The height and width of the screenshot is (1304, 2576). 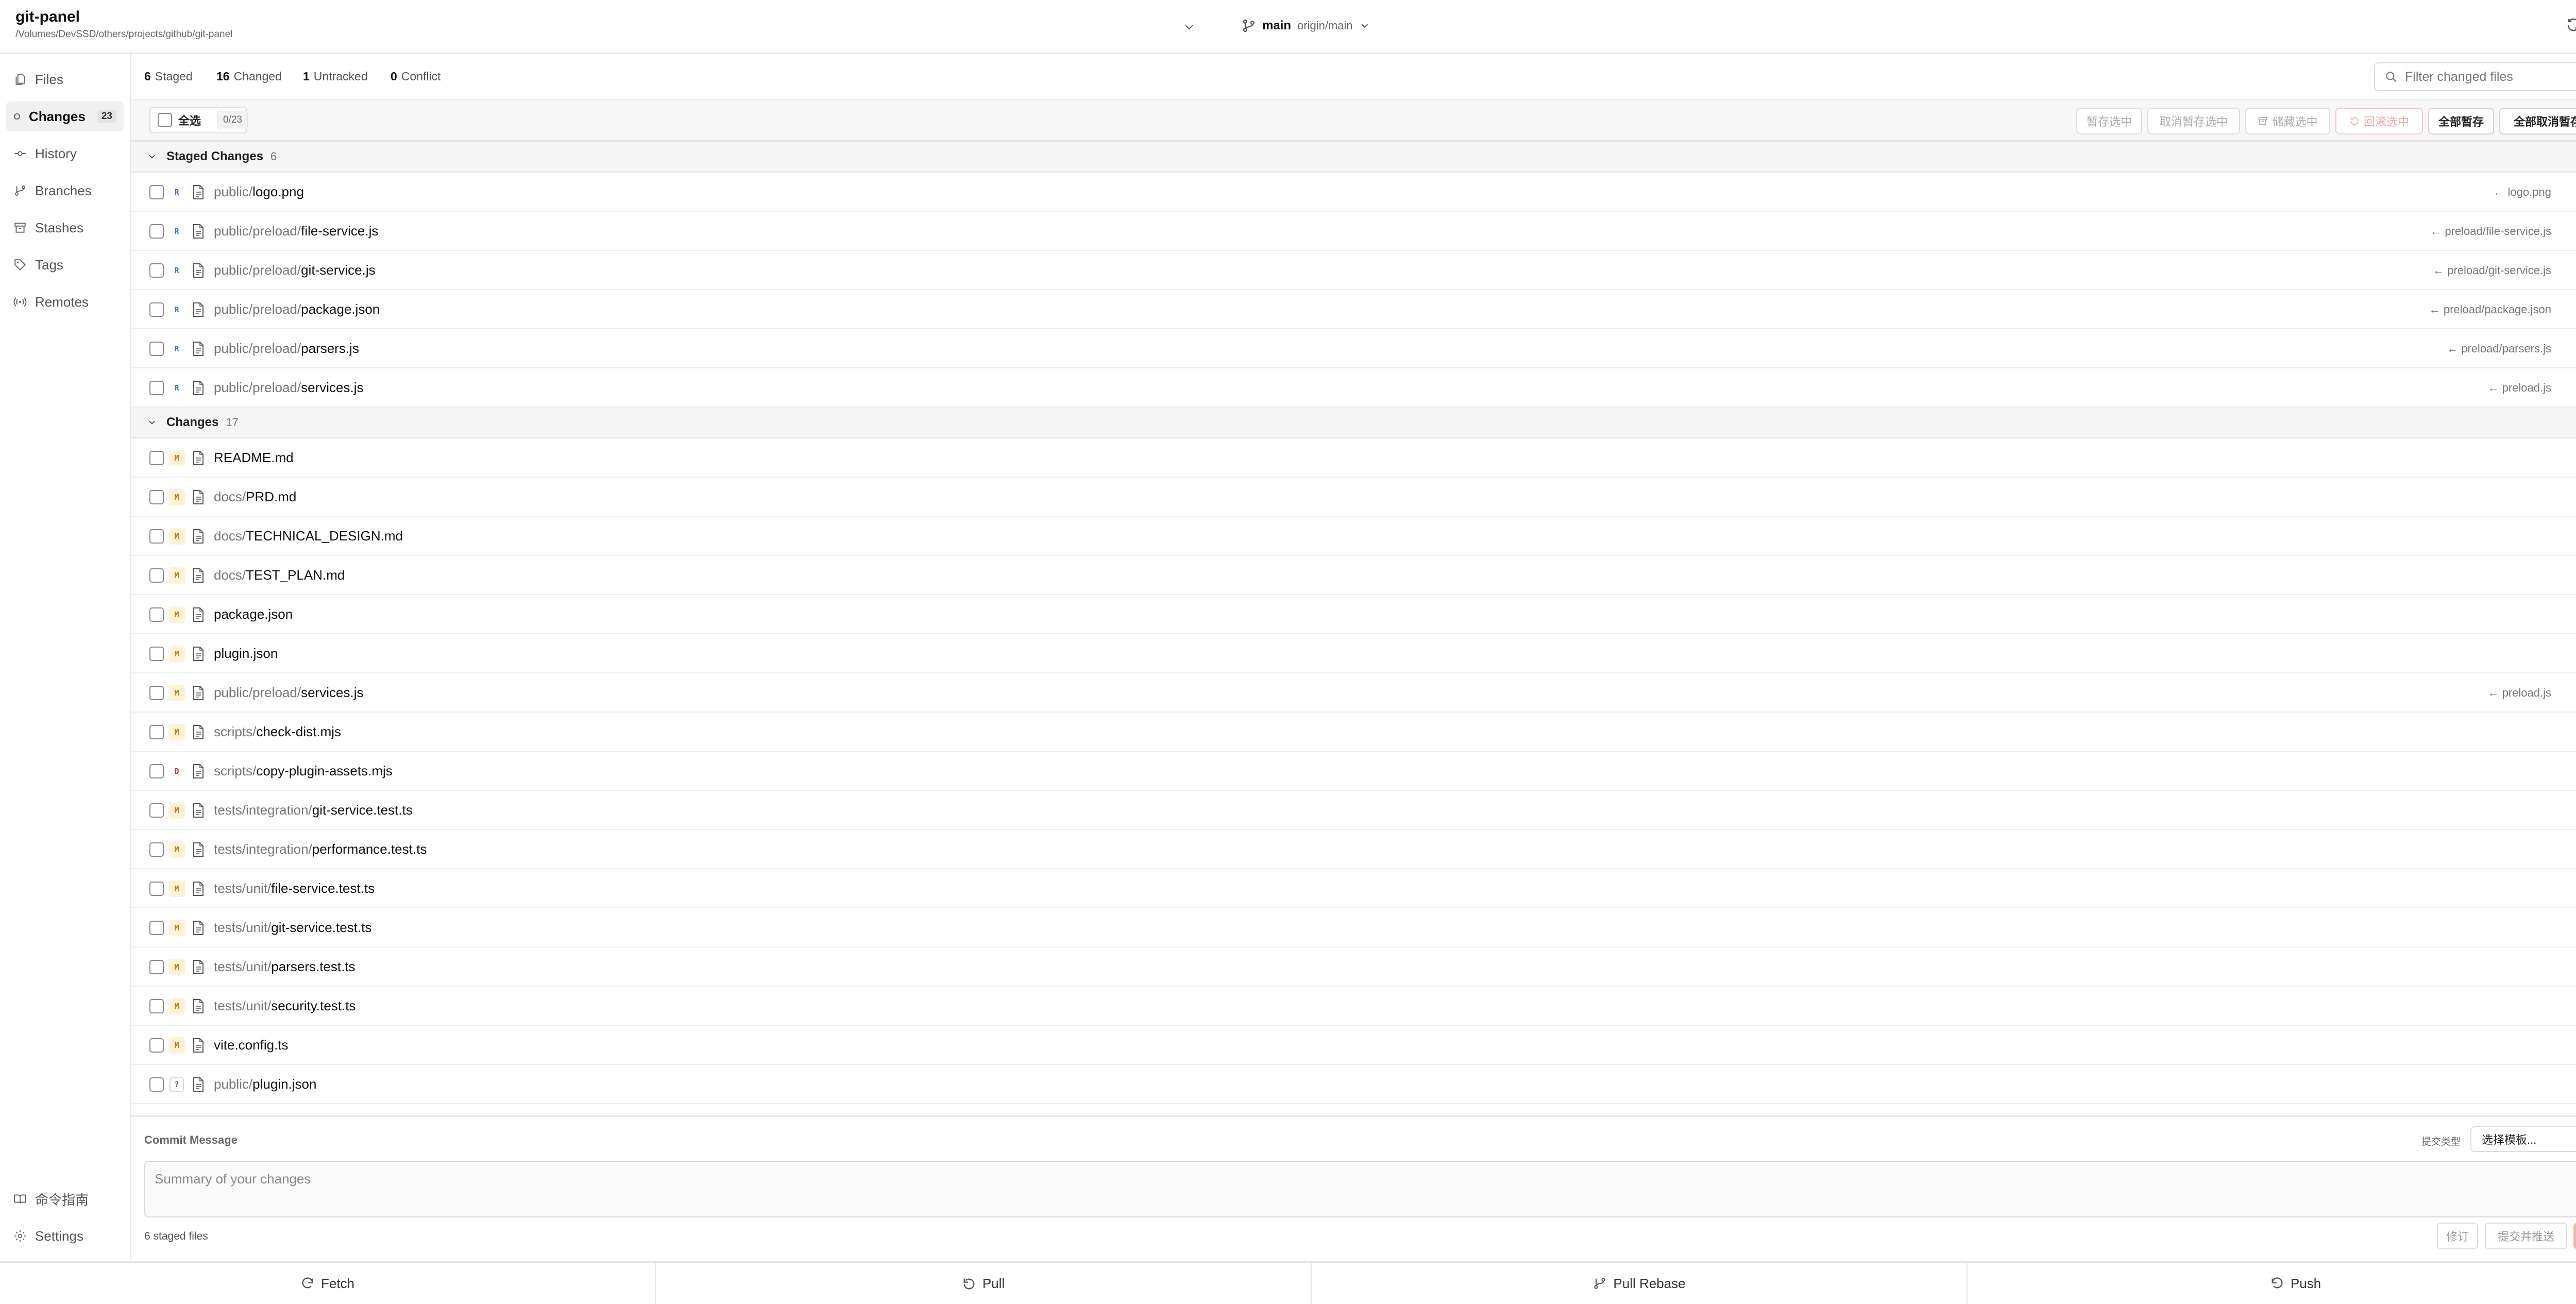 I want to click on staged-section-header: Staged Changes 6, so click(x=1353, y=158).